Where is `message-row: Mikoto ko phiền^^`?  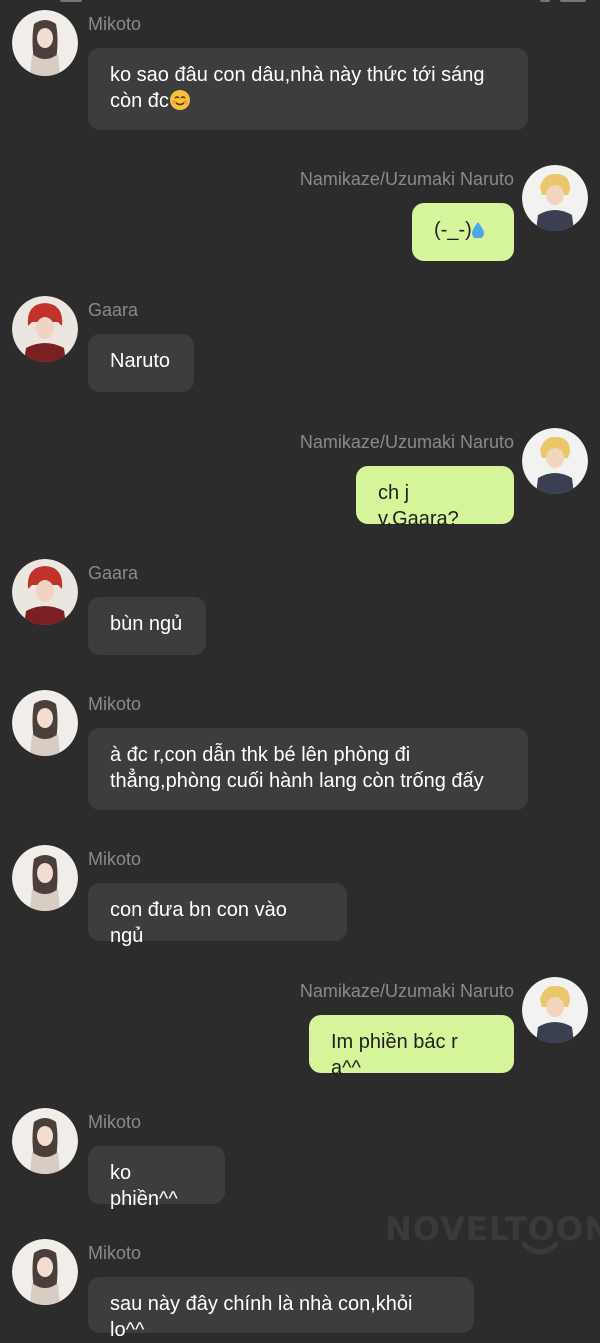 message-row: Mikoto ko phiền^^ is located at coordinates (300, 1159).